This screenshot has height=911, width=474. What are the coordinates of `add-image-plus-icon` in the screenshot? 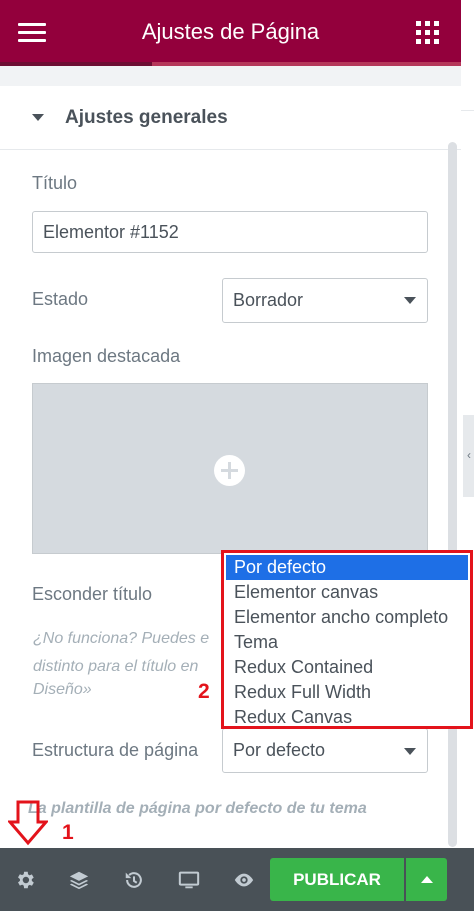 It's located at (229, 470).